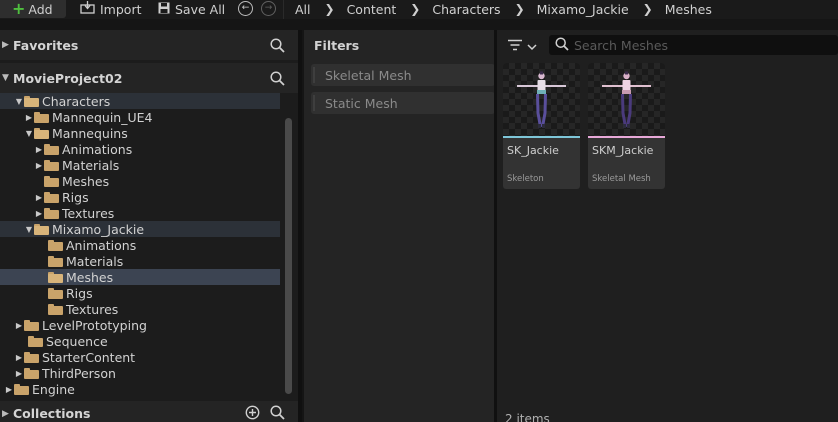  I want to click on search-input, so click(694, 45).